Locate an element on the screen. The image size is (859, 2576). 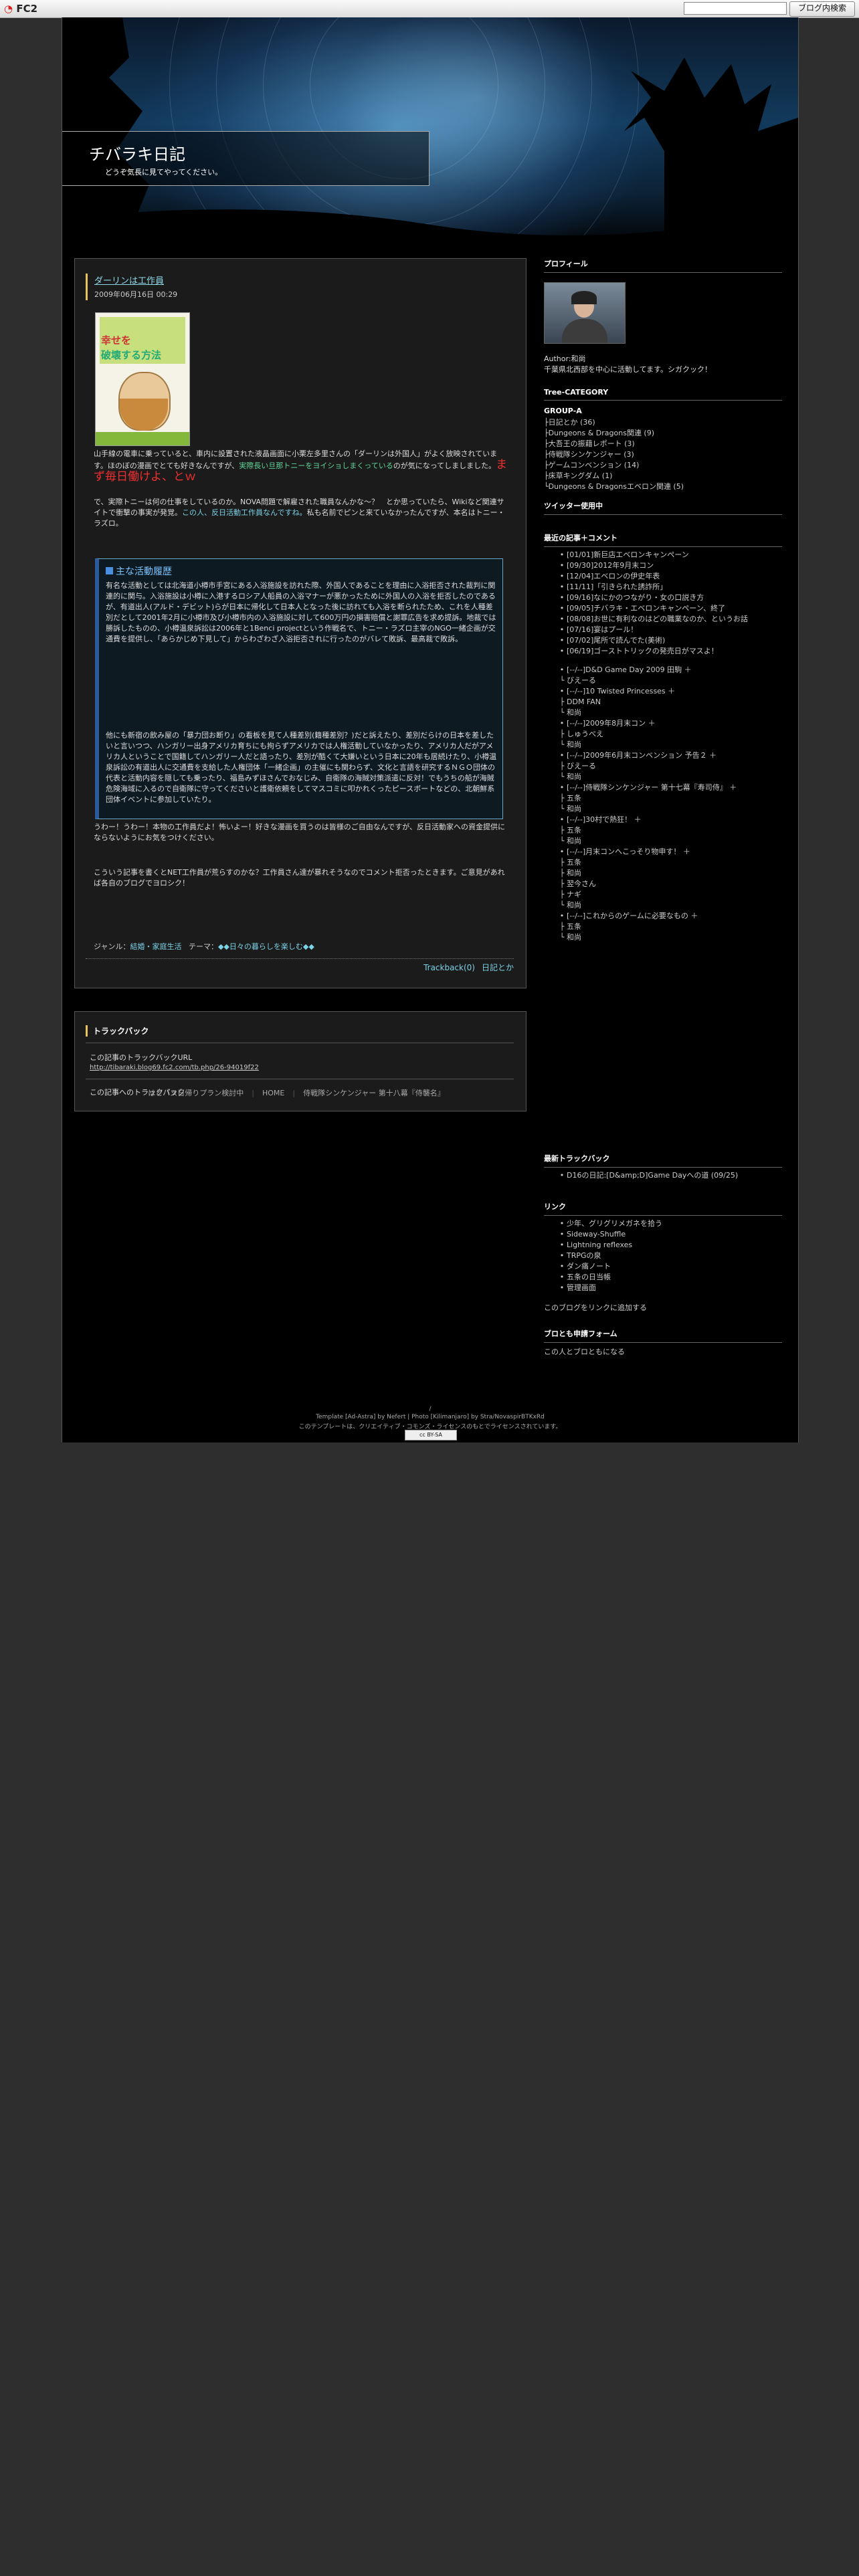
link-item: • 五条の日当帳 is located at coordinates (609, 1277).